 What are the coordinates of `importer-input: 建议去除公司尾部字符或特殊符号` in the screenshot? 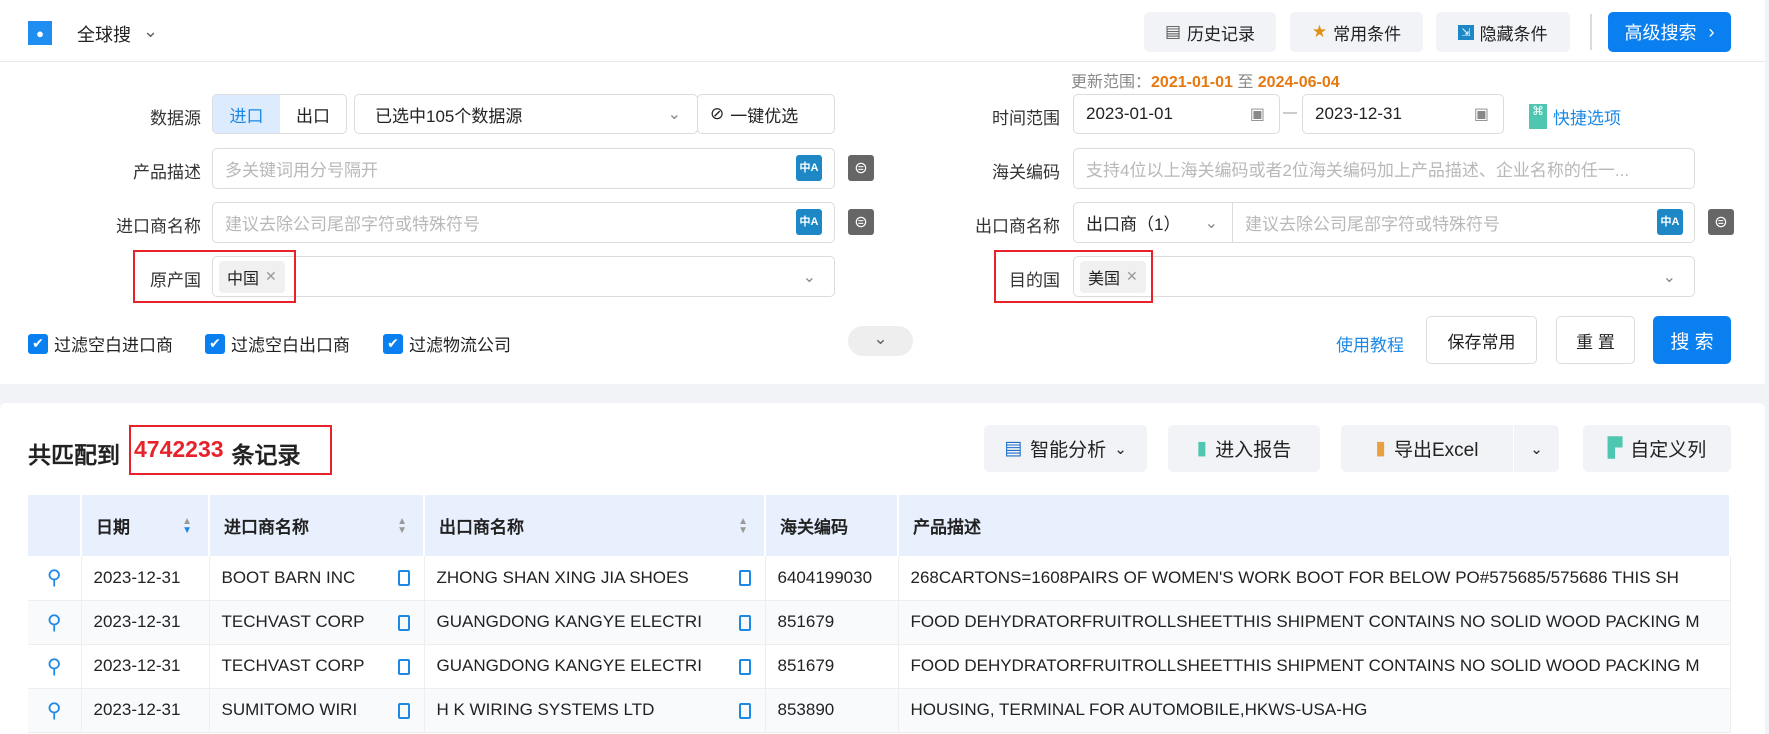 It's located at (523, 222).